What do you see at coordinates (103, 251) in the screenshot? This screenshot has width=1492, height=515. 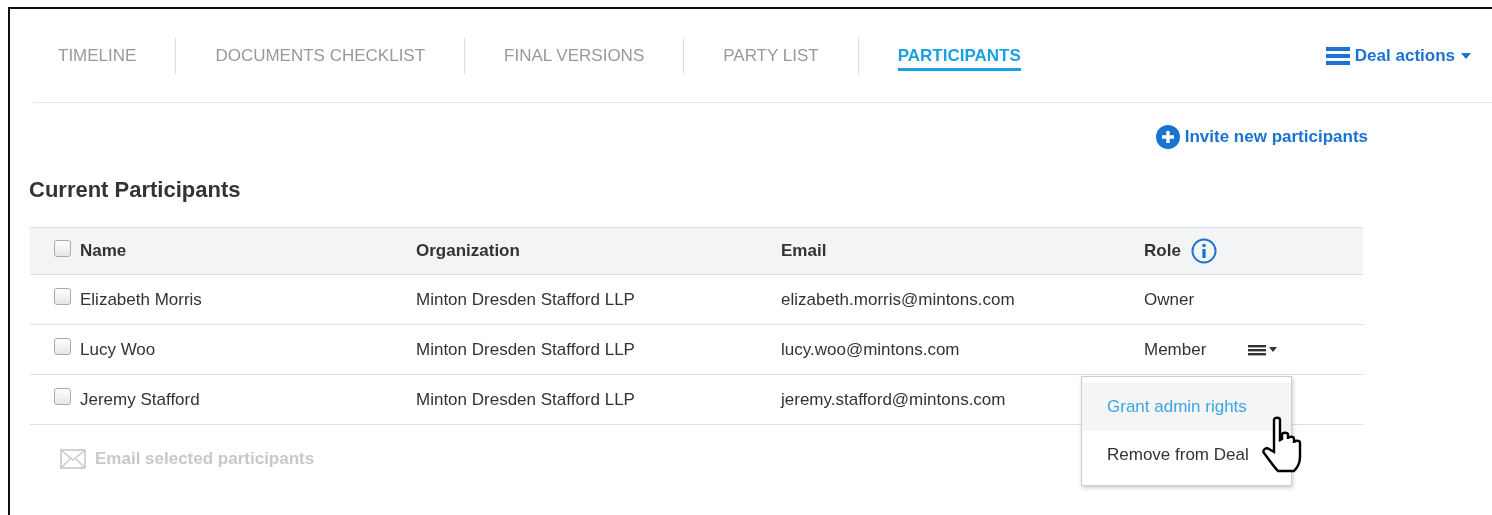 I see `column-header: Name` at bounding box center [103, 251].